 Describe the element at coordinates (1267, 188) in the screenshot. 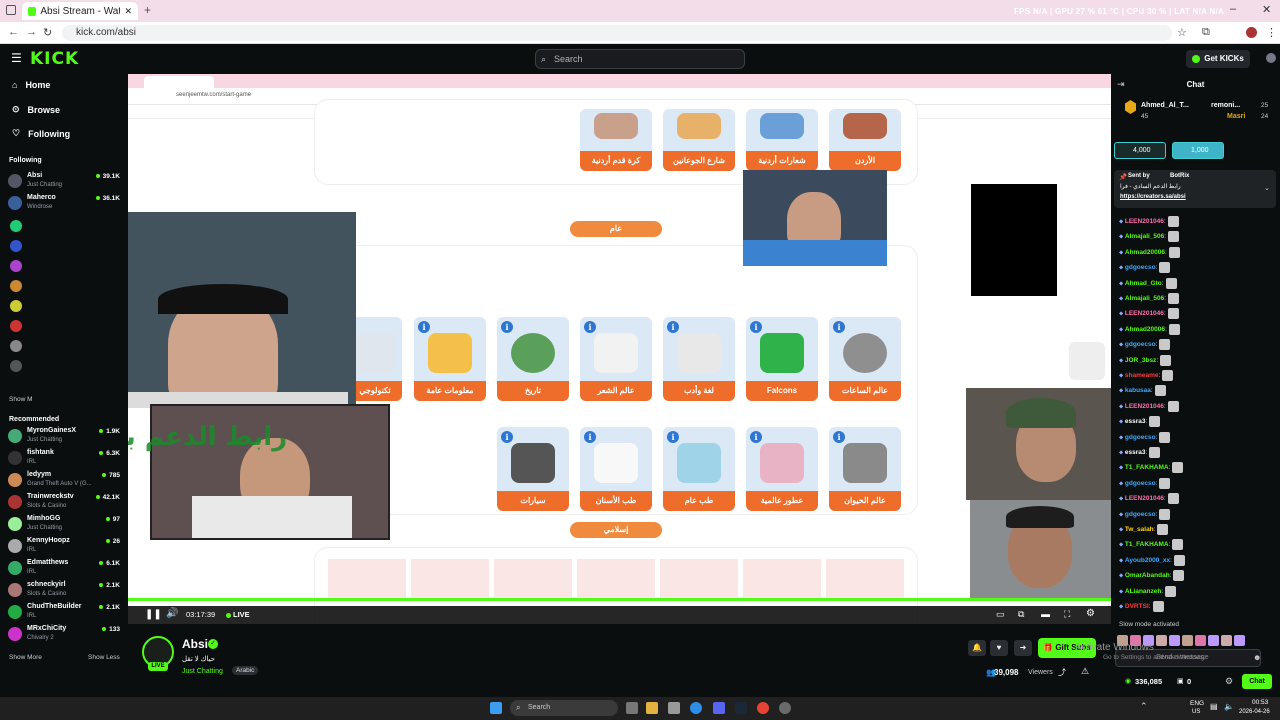

I see `chevron-down-icon: ⌄` at that location.